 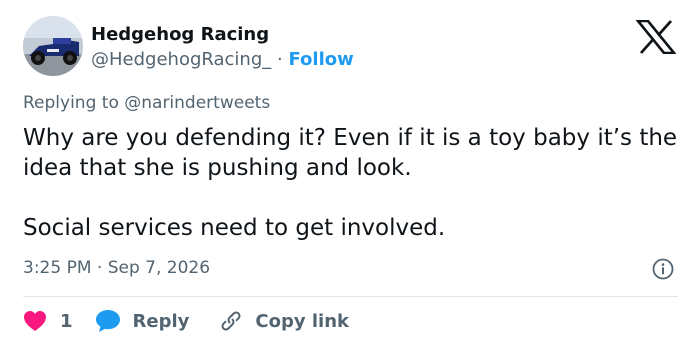 What do you see at coordinates (656, 37) in the screenshot?
I see `x-logo-icon` at bounding box center [656, 37].